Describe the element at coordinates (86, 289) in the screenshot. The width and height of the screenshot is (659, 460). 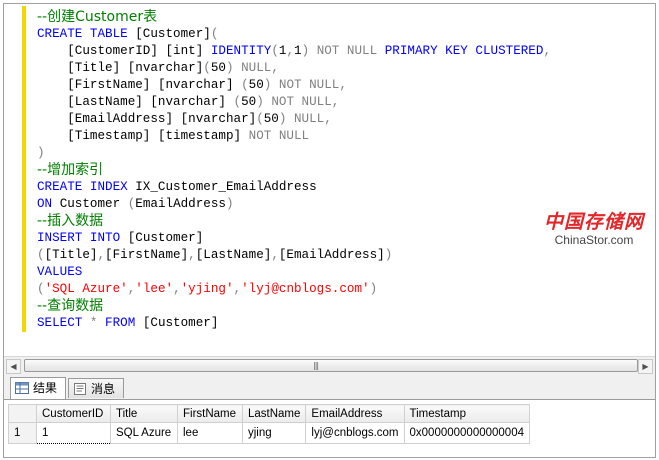
I see `code-token: 'SQL Azure'` at that location.